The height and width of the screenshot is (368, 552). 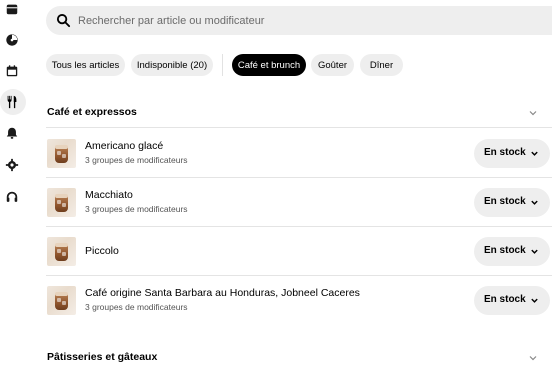 I want to click on filter-chip-diner: Dîner, so click(x=381, y=65).